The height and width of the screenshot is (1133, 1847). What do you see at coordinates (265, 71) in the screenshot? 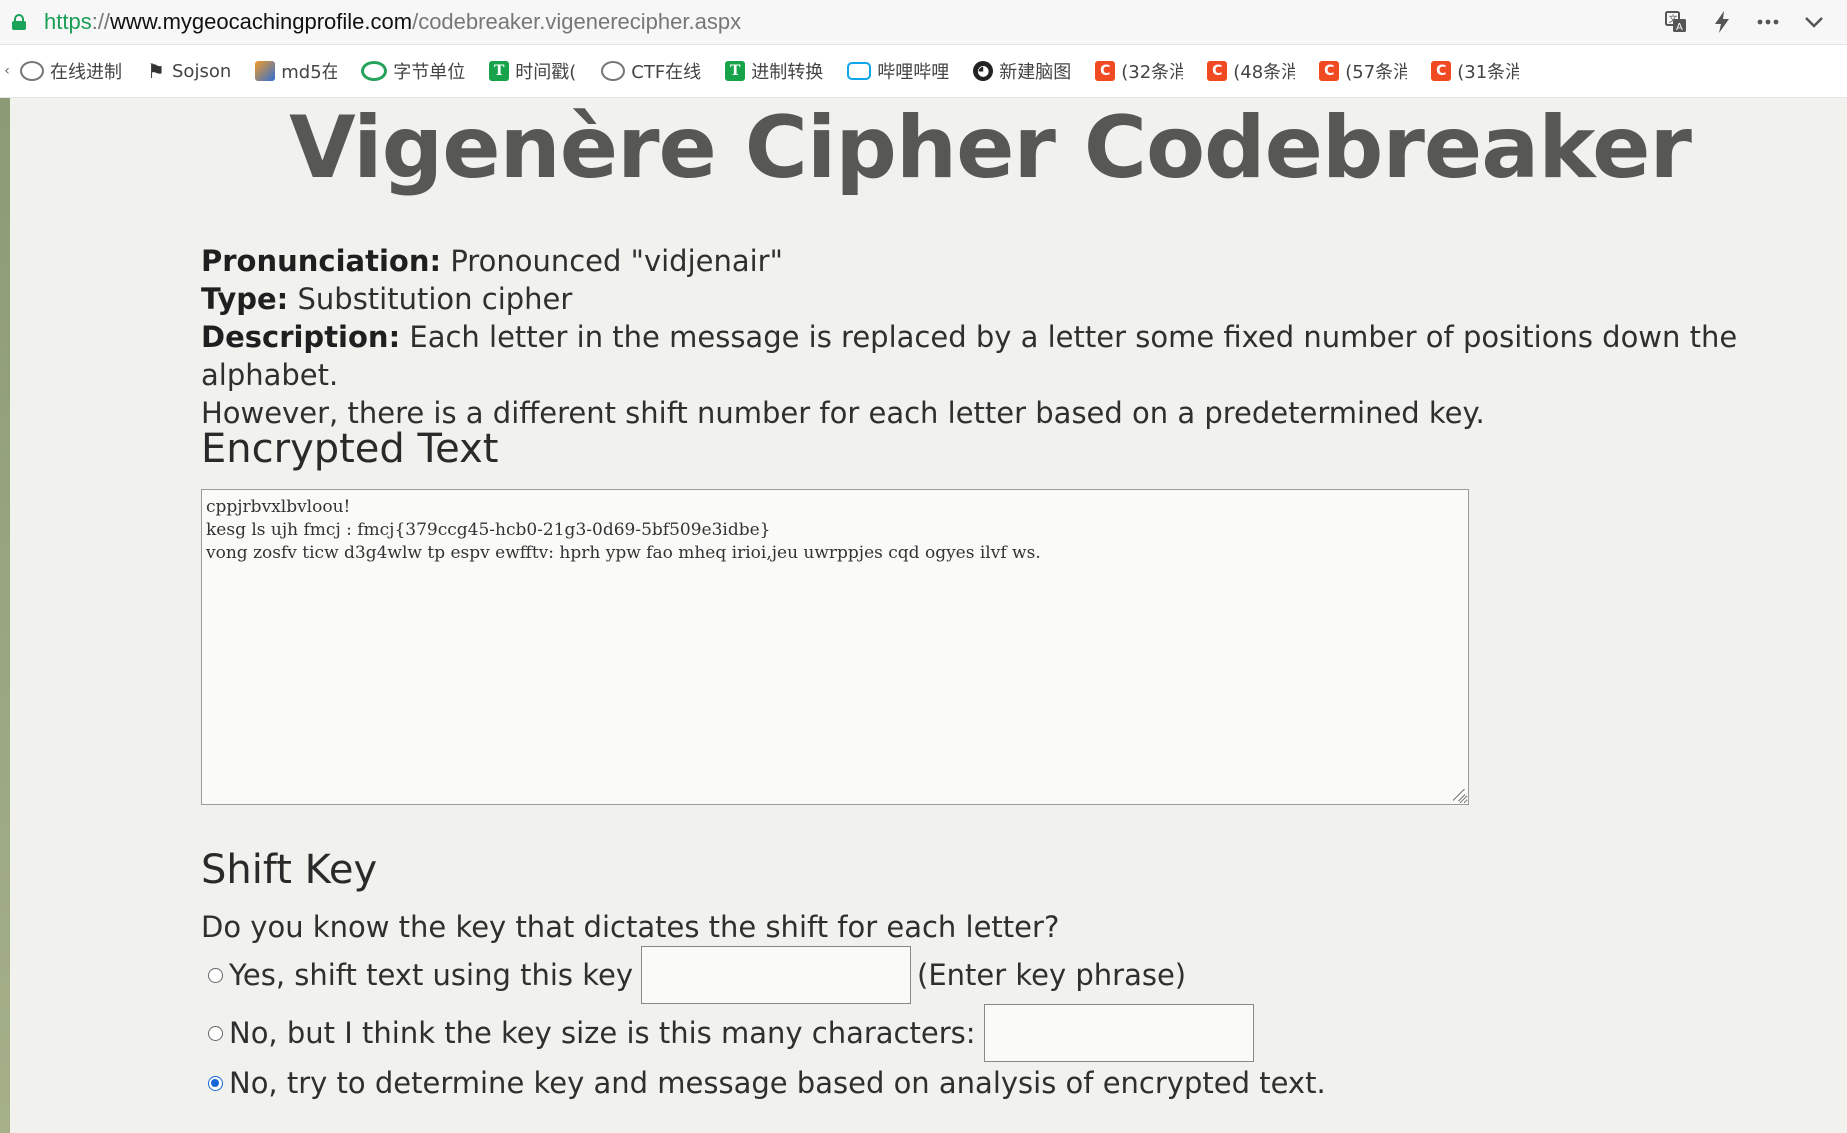
I see `md5-icon` at bounding box center [265, 71].